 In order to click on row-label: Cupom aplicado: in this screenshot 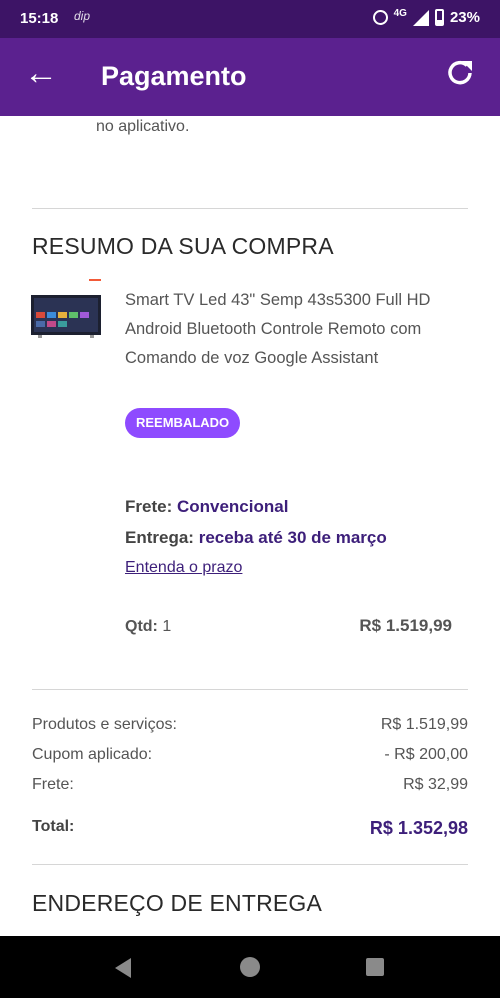, I will do `click(92, 754)`.